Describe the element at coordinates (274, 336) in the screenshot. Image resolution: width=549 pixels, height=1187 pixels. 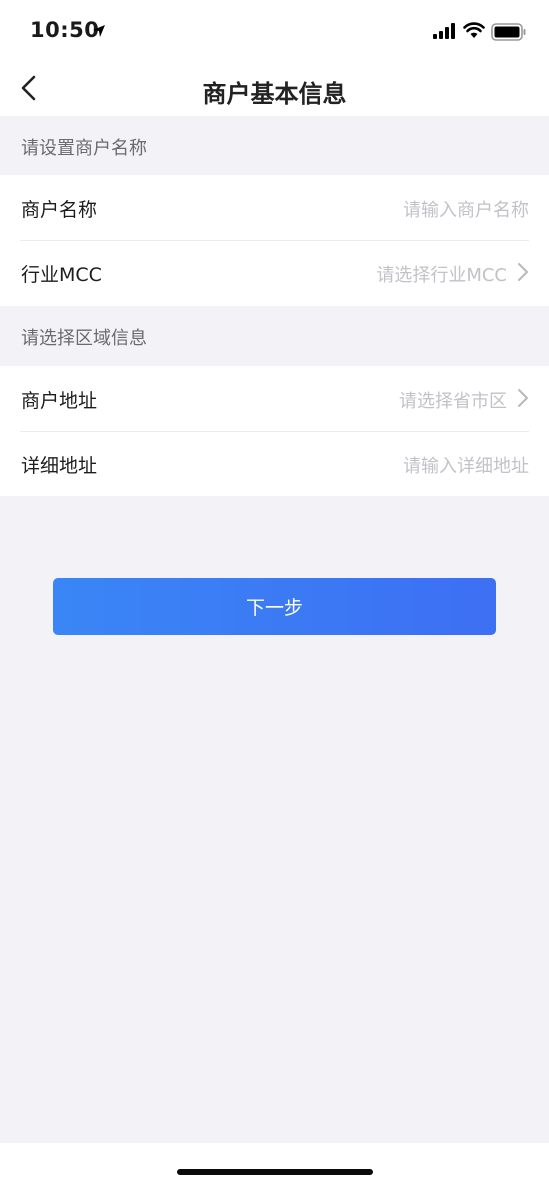
I see `section-header-region: 请选择区域信息` at that location.